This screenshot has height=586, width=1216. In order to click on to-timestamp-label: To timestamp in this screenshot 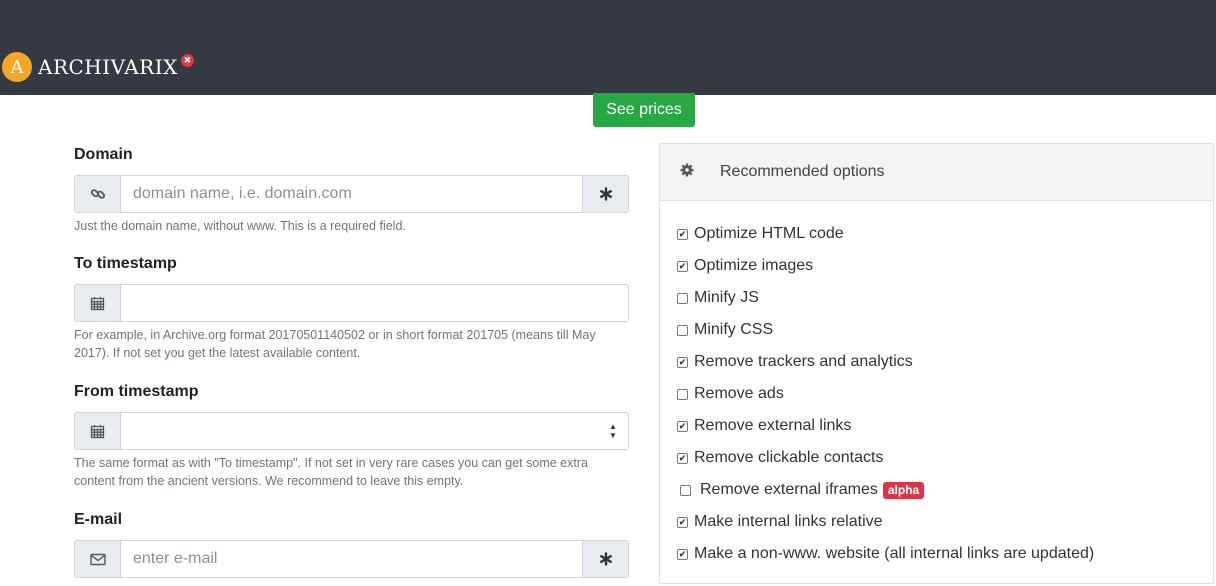, I will do `click(125, 263)`.